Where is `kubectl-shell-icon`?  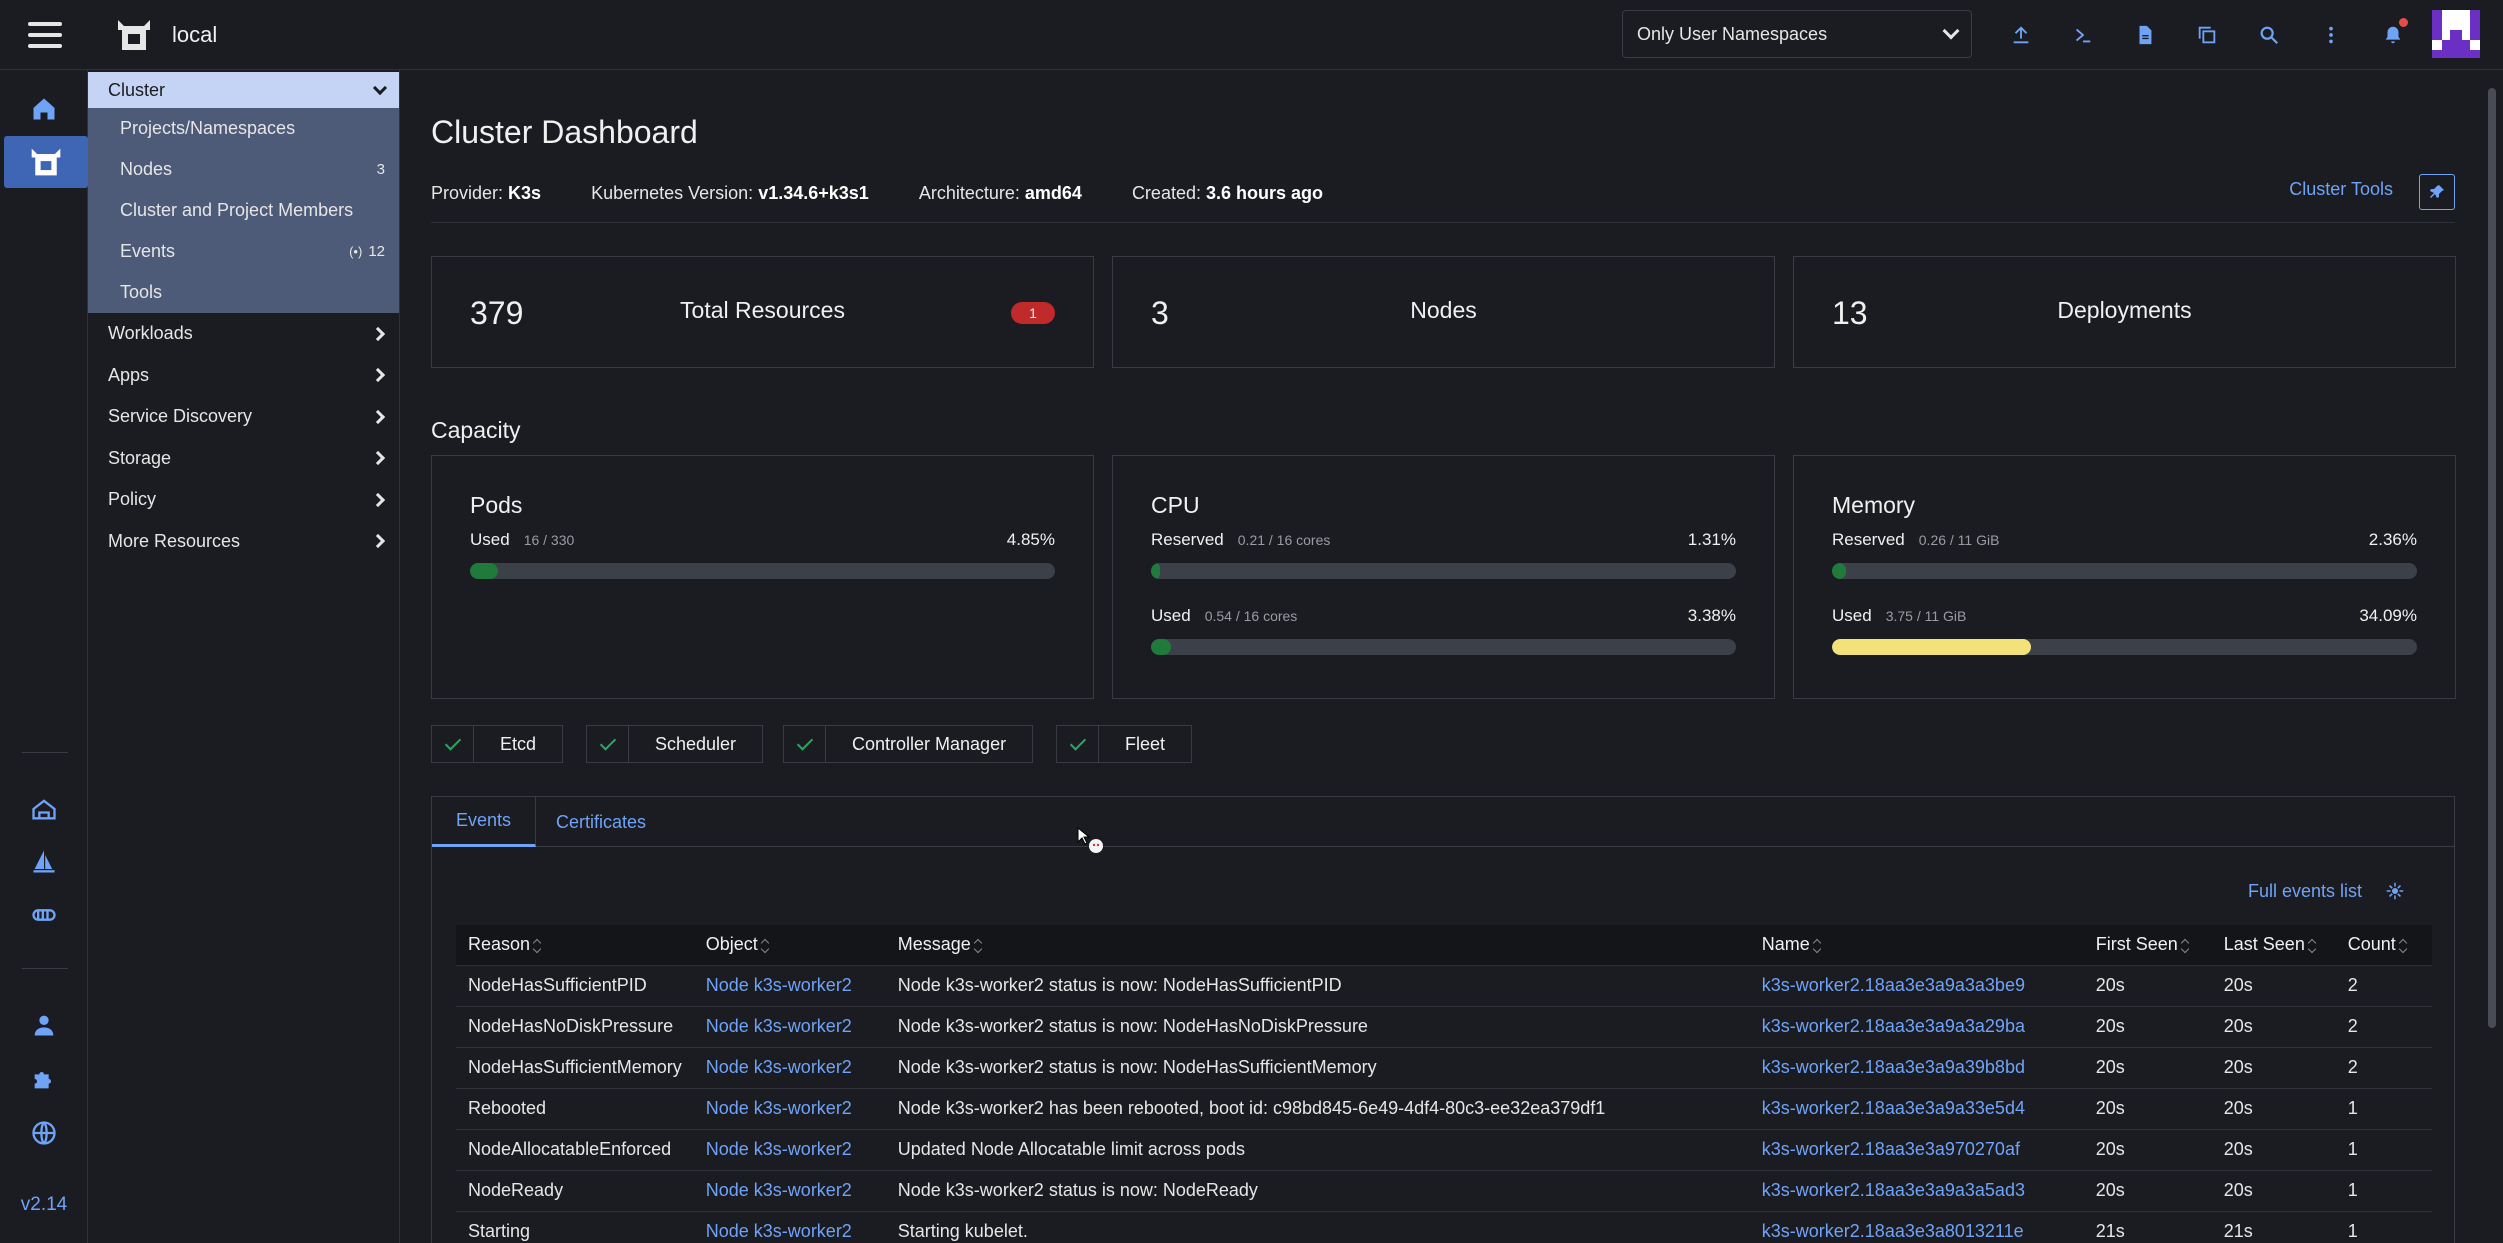
kubectl-shell-icon is located at coordinates (2083, 35).